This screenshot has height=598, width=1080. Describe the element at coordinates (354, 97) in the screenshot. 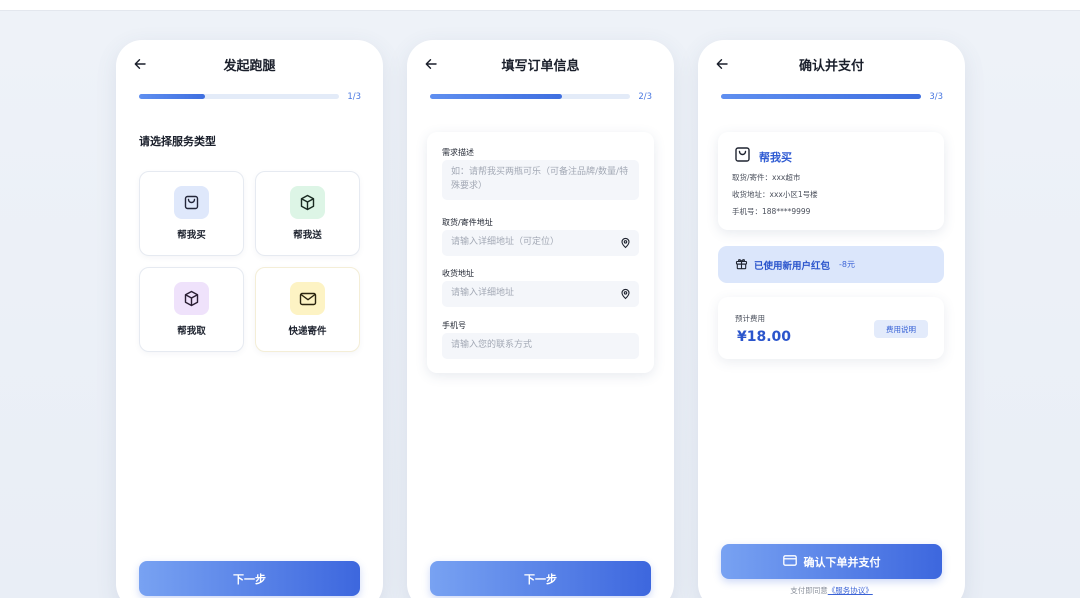

I see `progress-text: 1/3` at that location.